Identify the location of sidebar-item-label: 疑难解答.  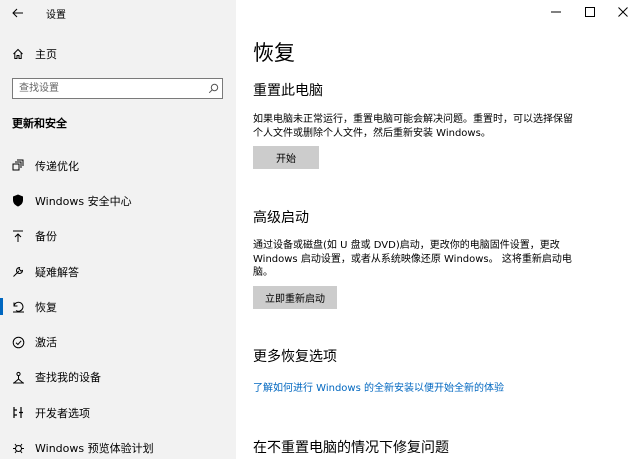
(57, 272).